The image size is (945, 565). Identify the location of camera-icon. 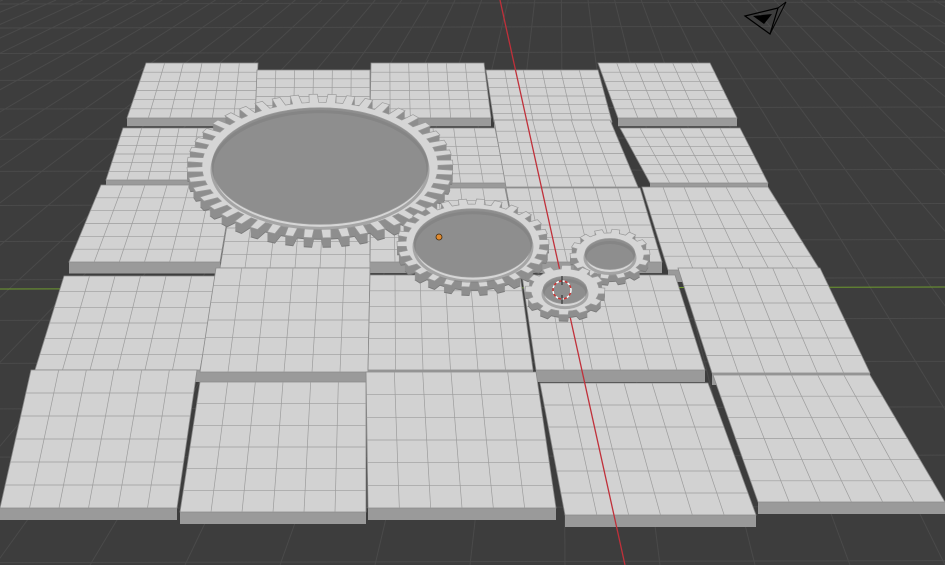
(765, 18).